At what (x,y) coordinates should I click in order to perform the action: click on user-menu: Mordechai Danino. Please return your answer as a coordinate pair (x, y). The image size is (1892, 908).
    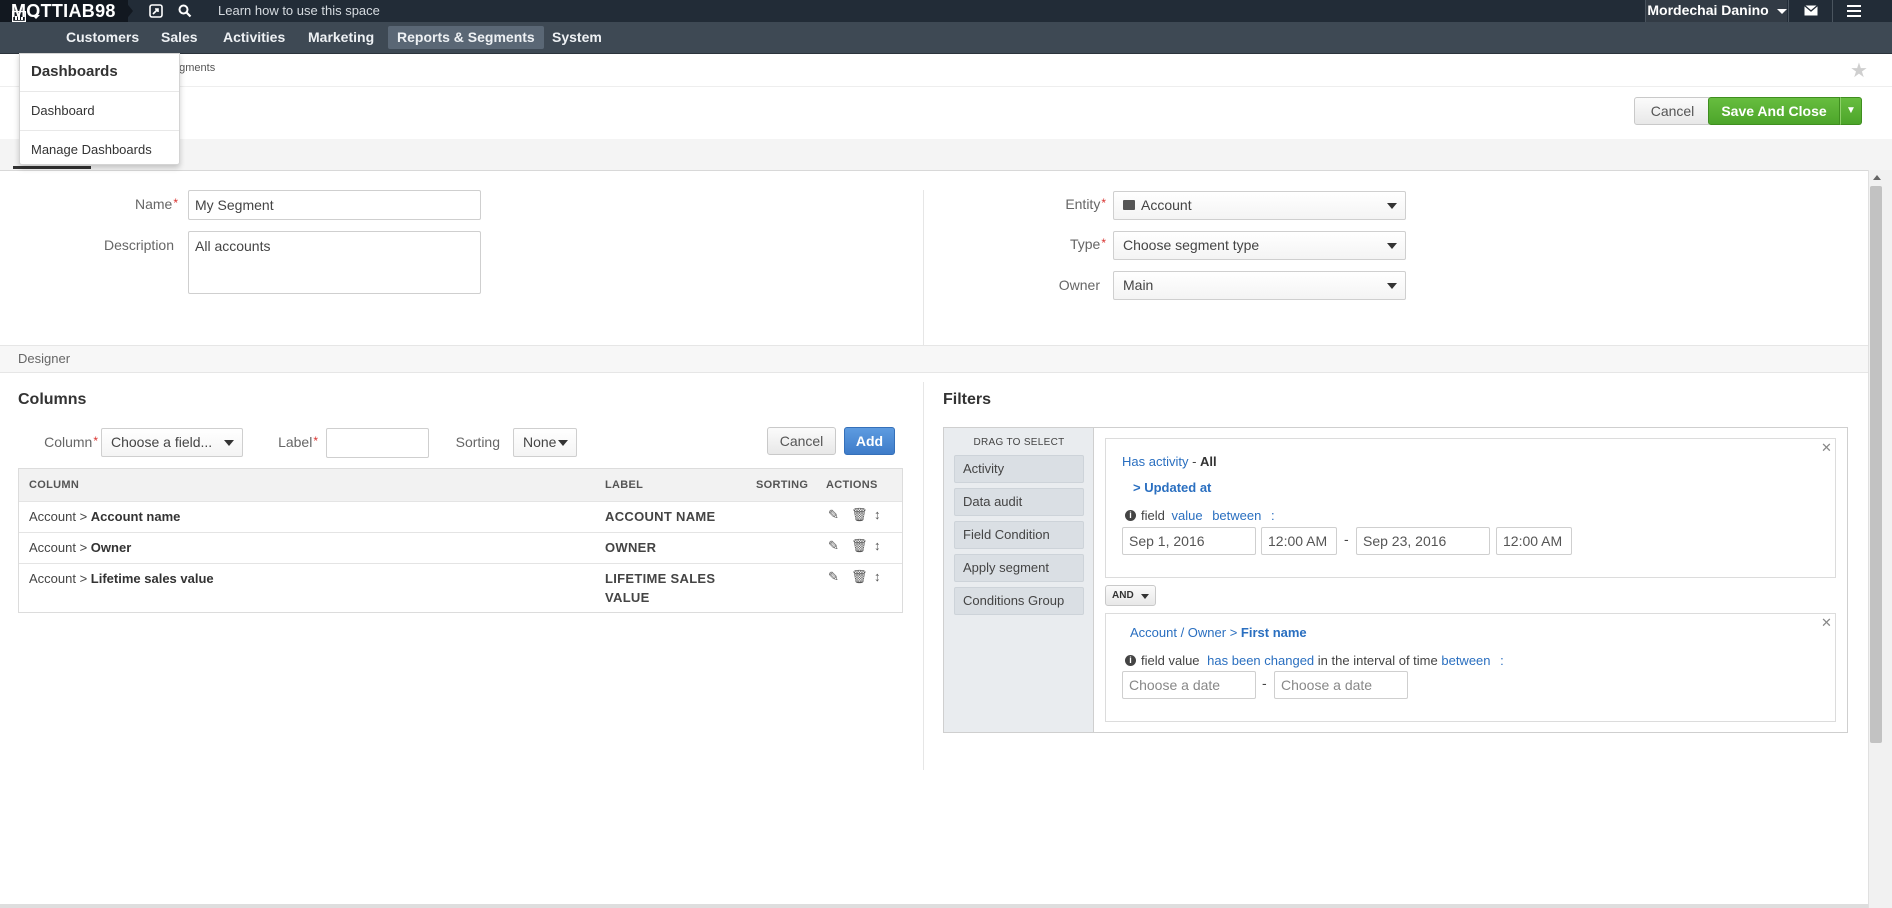
    Looking at the image, I should click on (1716, 11).